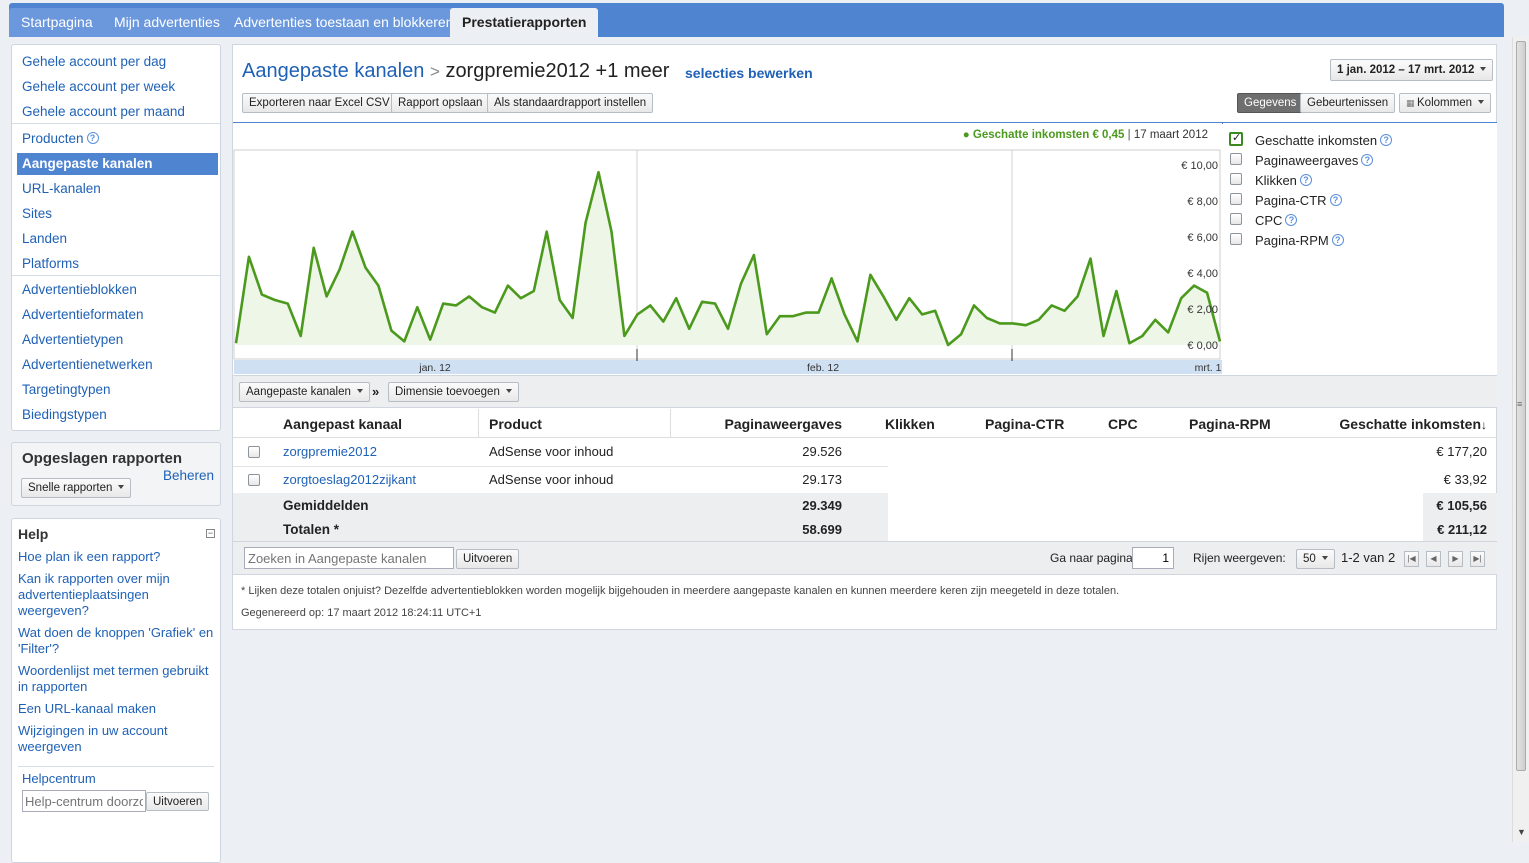 The width and height of the screenshot is (1529, 863). What do you see at coordinates (72, 339) in the screenshot?
I see `nav-advertentietypen: Advertentietypen` at bounding box center [72, 339].